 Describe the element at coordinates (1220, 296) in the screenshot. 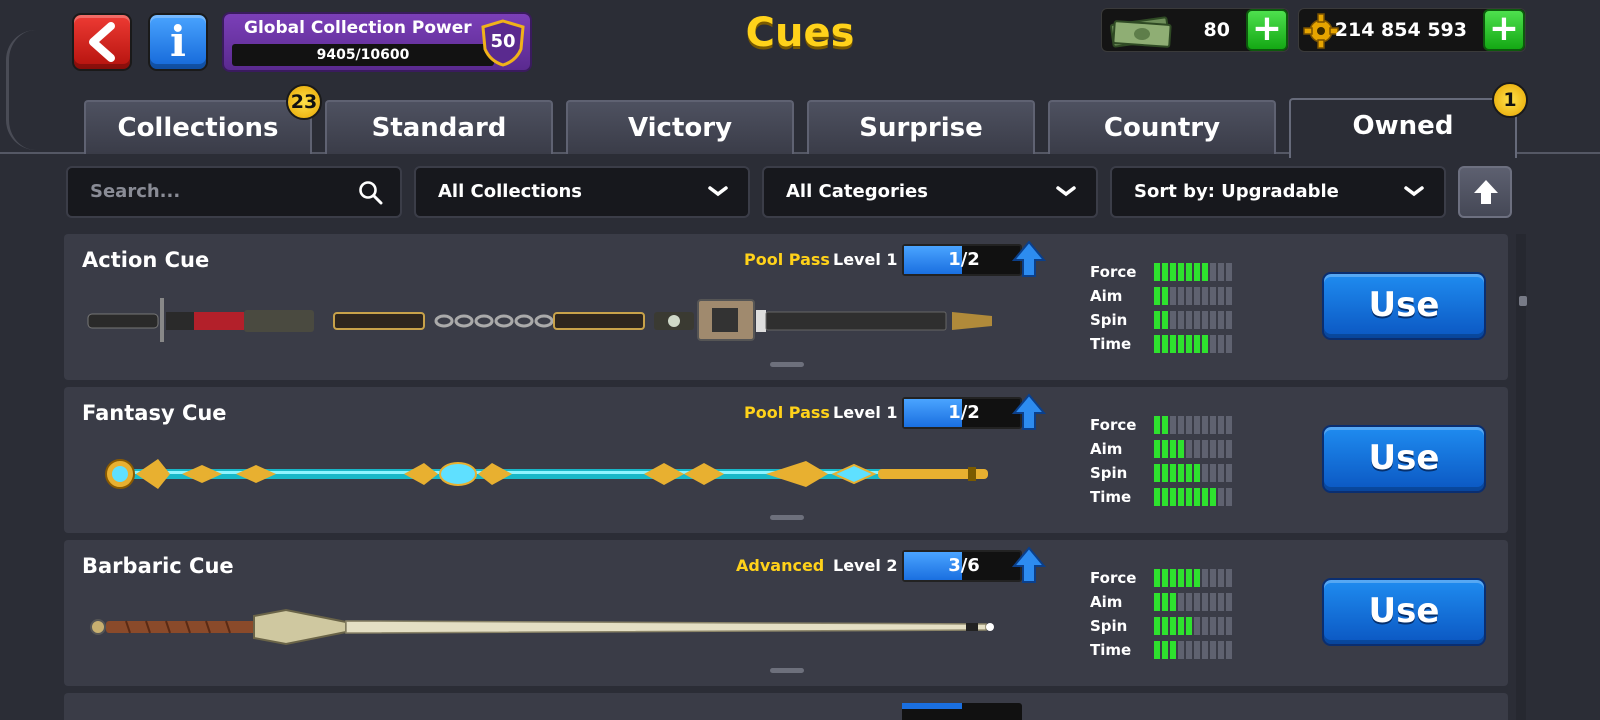

I see `stat-aim: Aim` at that location.